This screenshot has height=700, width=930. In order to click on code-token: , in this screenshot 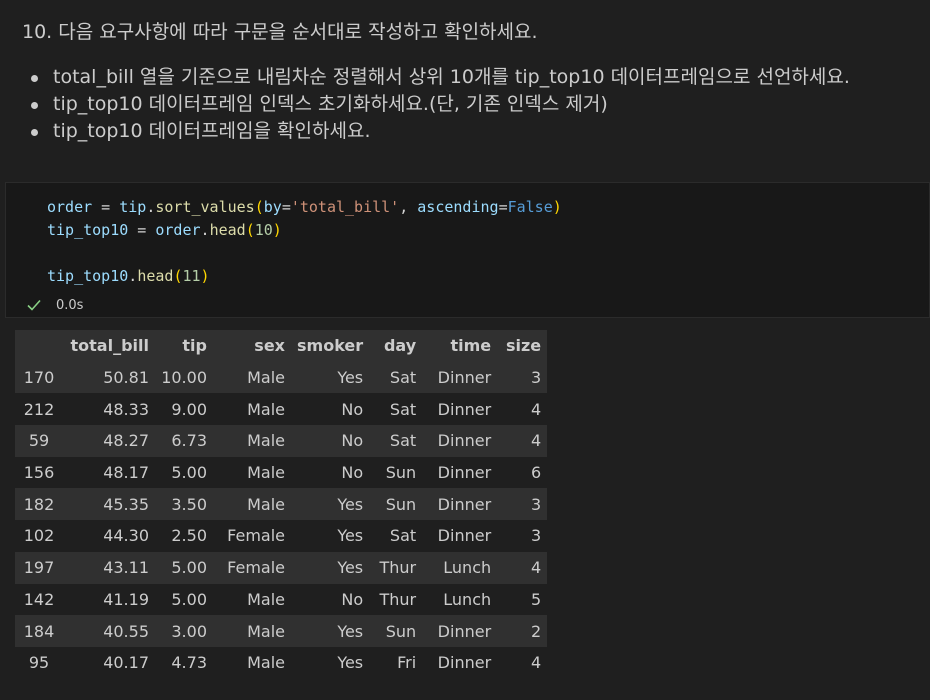, I will do `click(408, 207)`.